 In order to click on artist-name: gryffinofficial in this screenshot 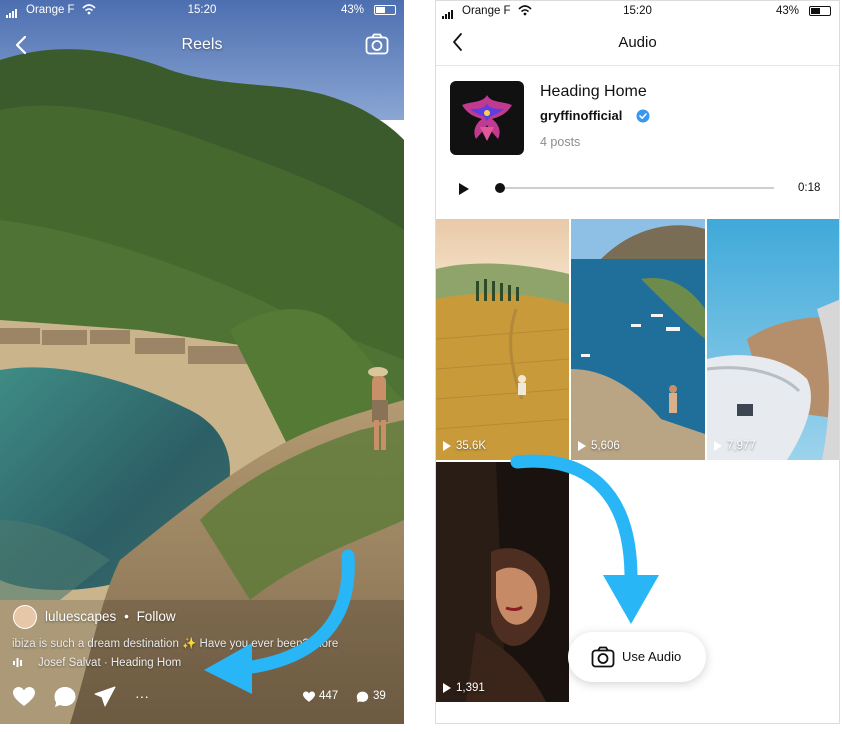, I will do `click(581, 115)`.